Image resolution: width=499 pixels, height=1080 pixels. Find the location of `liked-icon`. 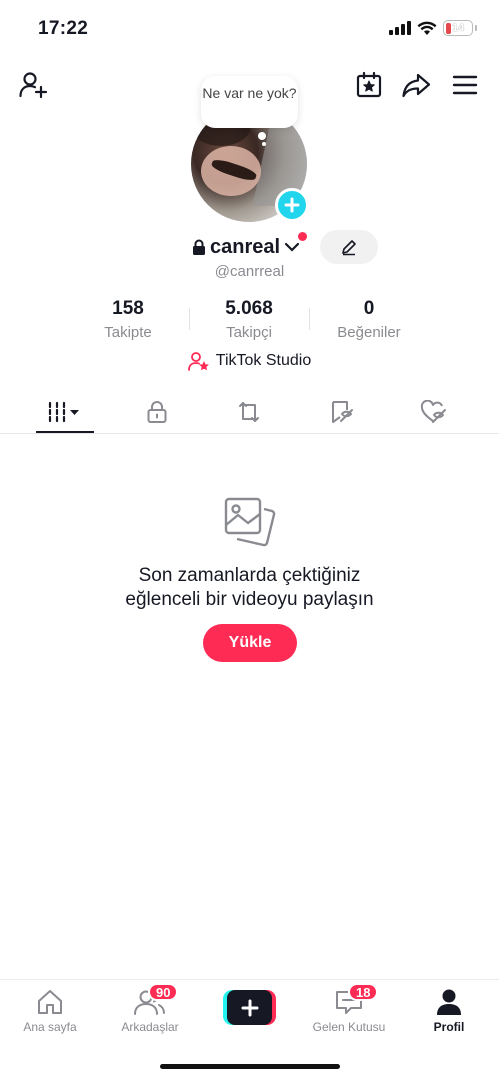

liked-icon is located at coordinates (433, 411).